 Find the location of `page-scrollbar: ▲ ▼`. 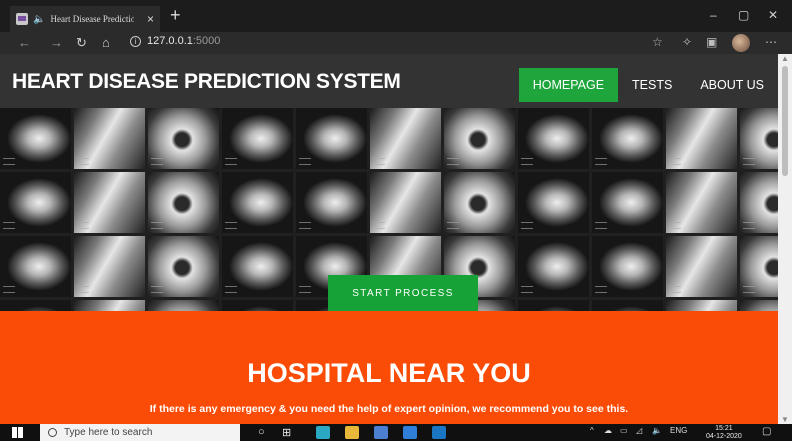

page-scrollbar: ▲ ▼ is located at coordinates (785, 239).